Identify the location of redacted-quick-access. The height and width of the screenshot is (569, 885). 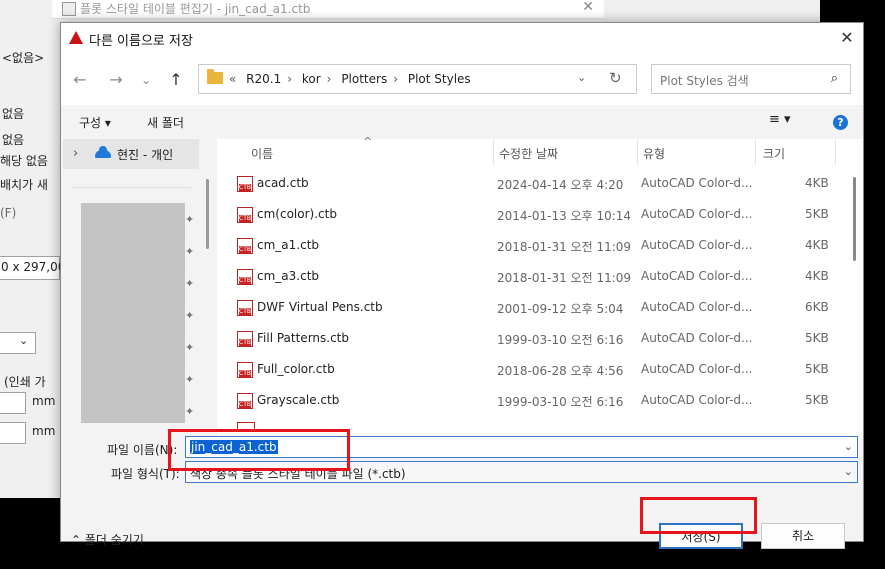
(133, 313).